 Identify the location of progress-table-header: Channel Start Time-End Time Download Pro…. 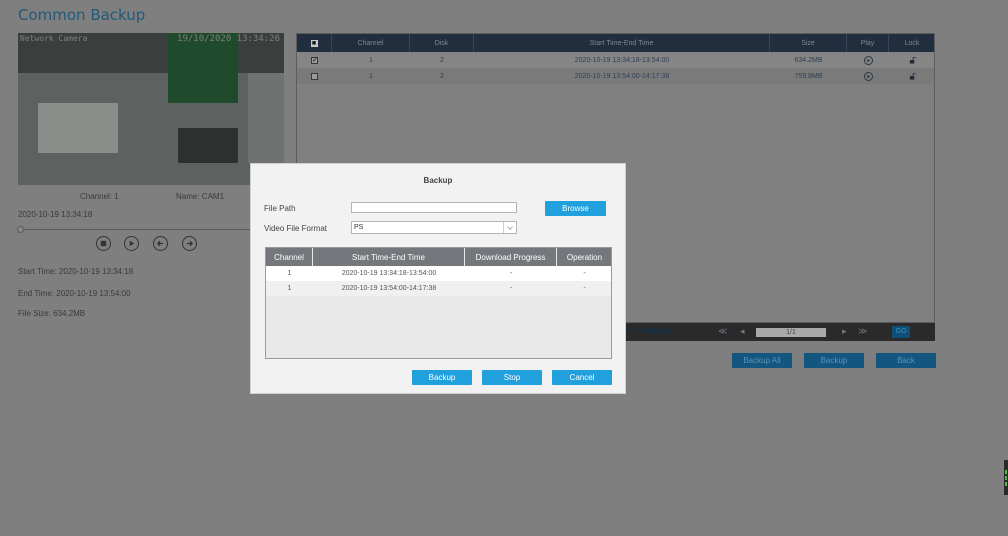
(438, 257).